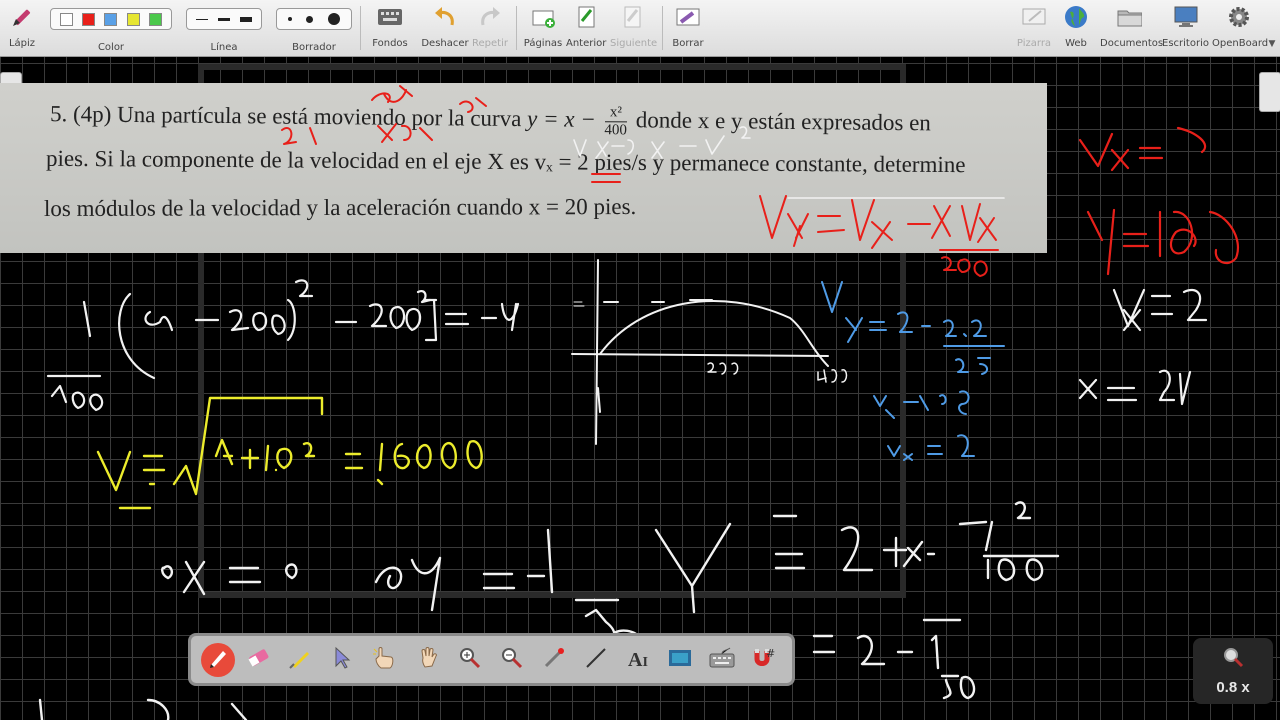  What do you see at coordinates (789, 162) in the screenshot?
I see `white-on-problem` at bounding box center [789, 162].